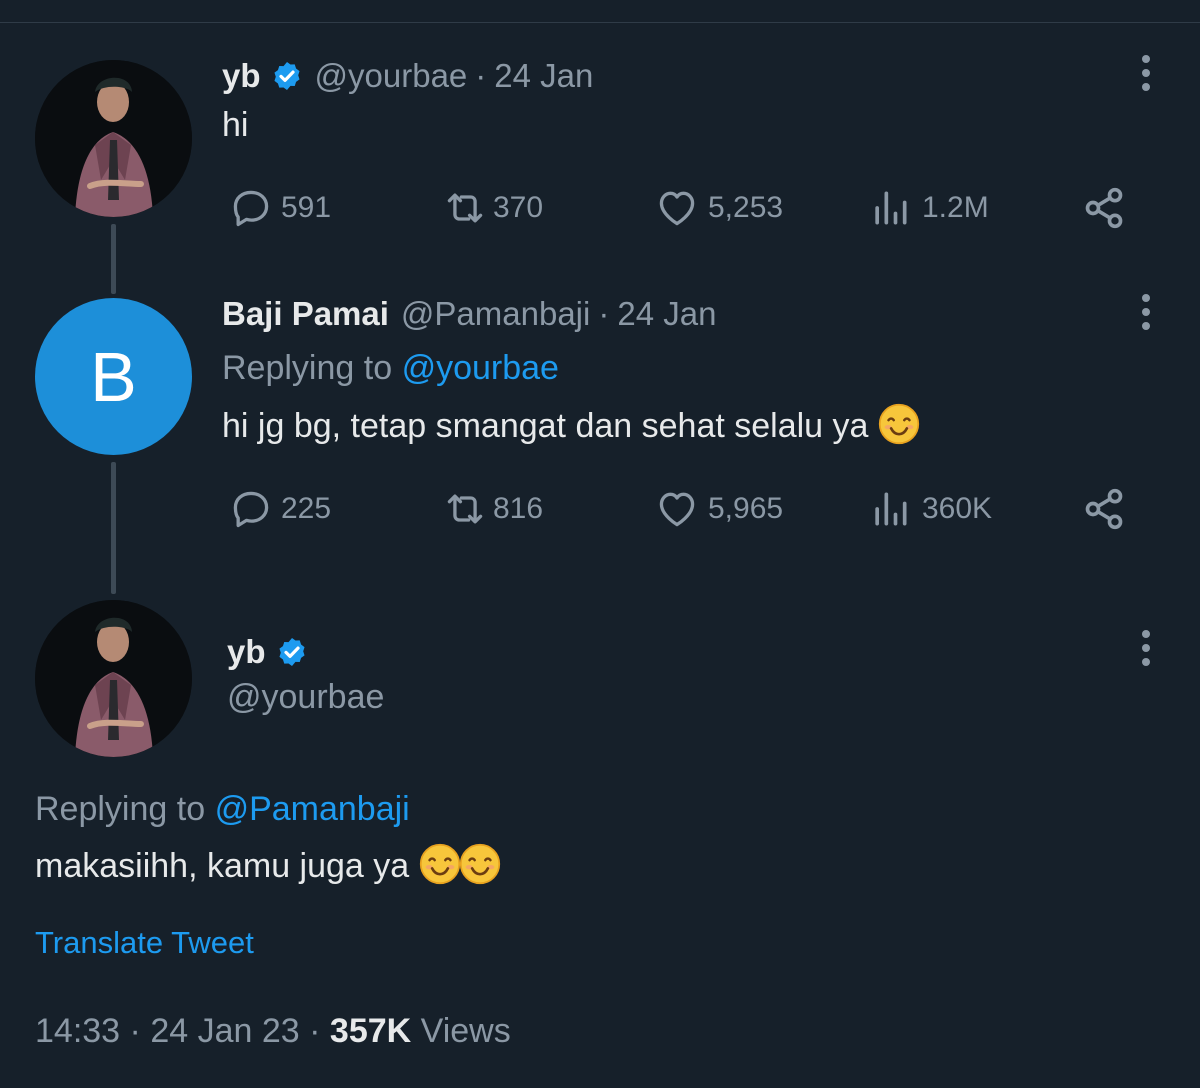 The width and height of the screenshot is (1200, 1088). Describe the element at coordinates (77, 1031) in the screenshot. I see `tweet-time: 14:33` at that location.